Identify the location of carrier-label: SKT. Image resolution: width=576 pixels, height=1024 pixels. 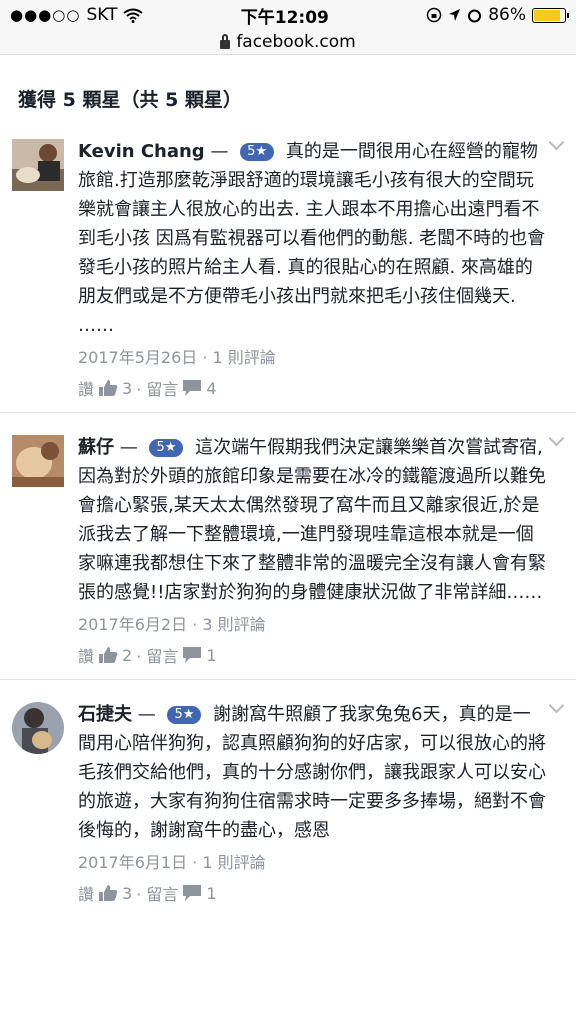
(102, 15).